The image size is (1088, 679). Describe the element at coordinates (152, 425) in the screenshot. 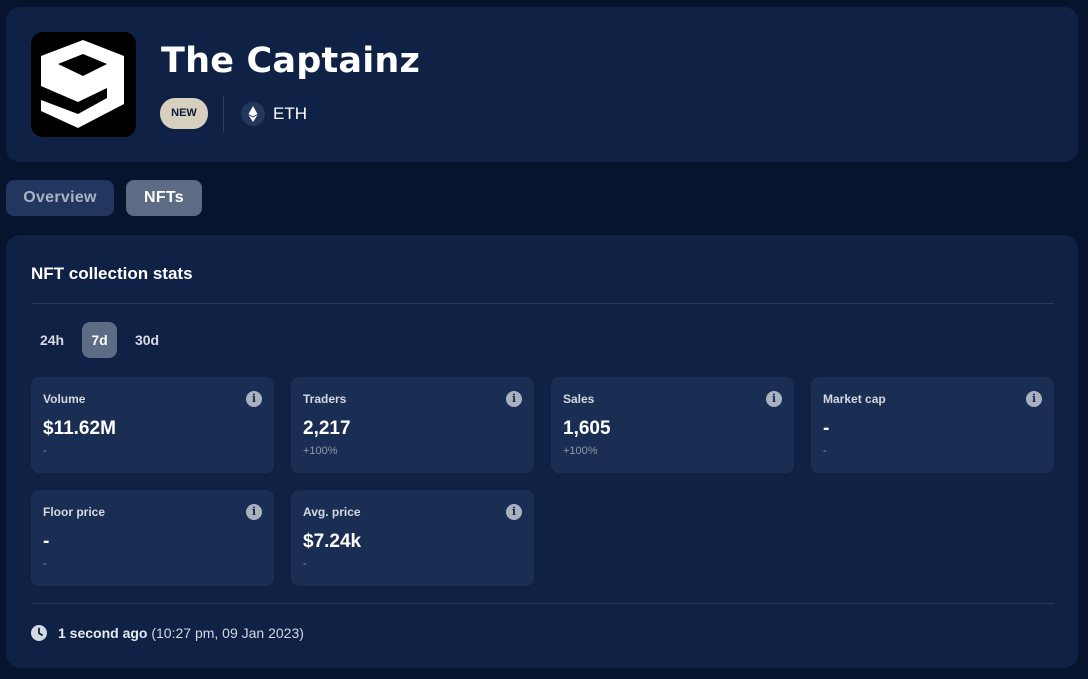

I see `stat-card-volume: Volume i $11.62M -` at that location.